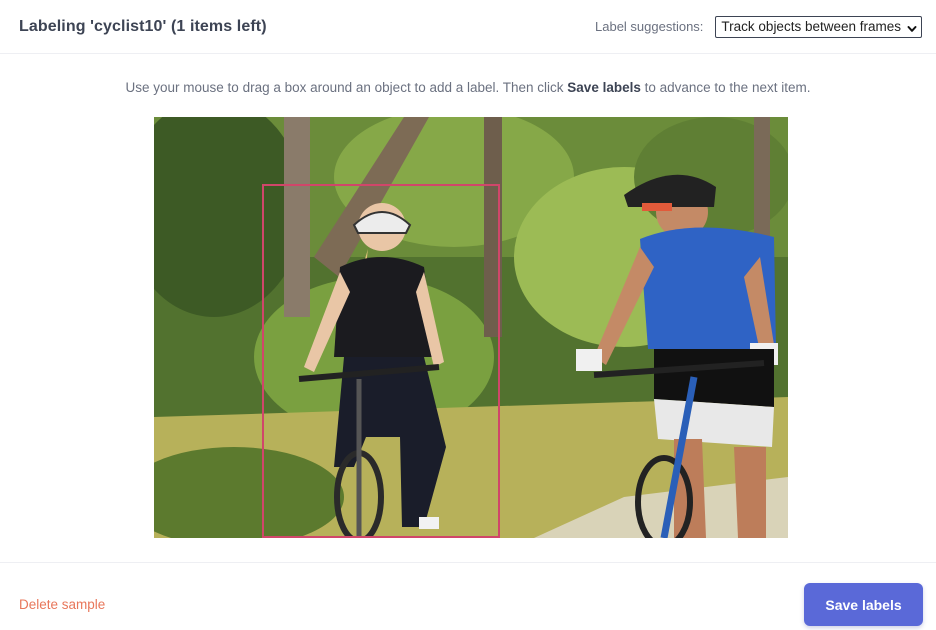  I want to click on save-labels-button: Save labels, so click(863, 604).